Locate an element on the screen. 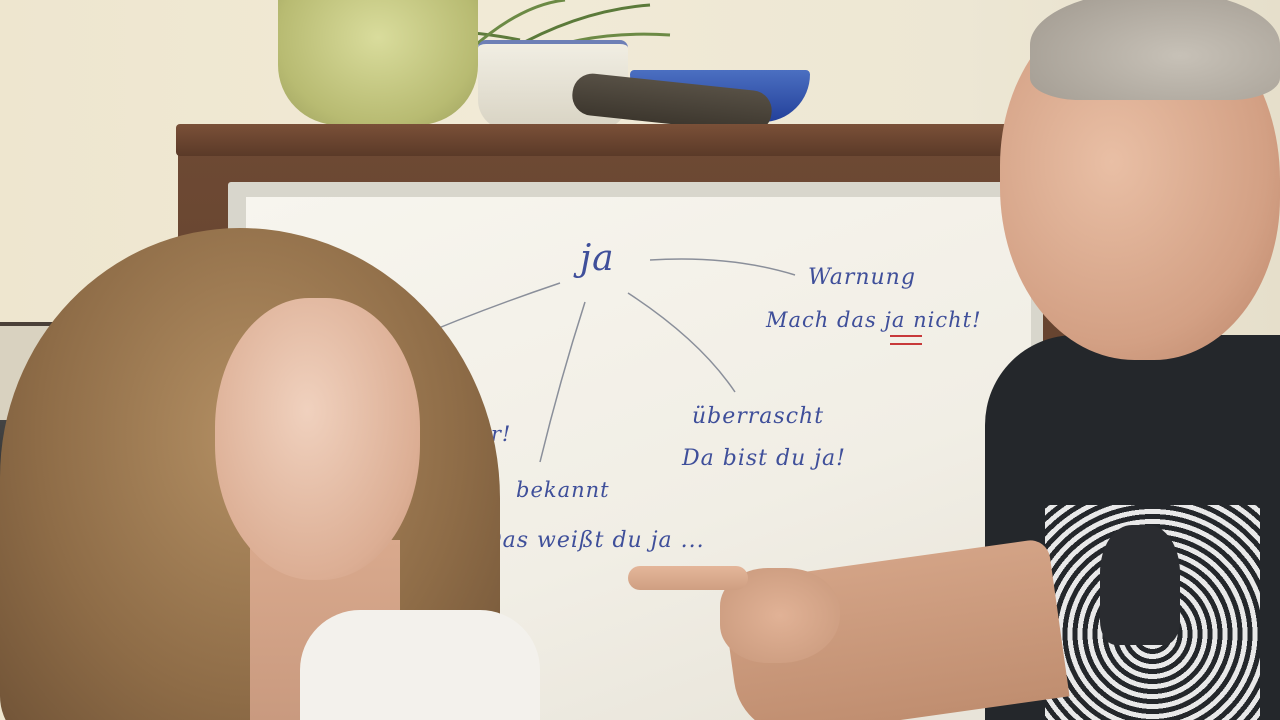 This screenshot has width=1280, height=720. man-hair is located at coordinates (1155, 50).